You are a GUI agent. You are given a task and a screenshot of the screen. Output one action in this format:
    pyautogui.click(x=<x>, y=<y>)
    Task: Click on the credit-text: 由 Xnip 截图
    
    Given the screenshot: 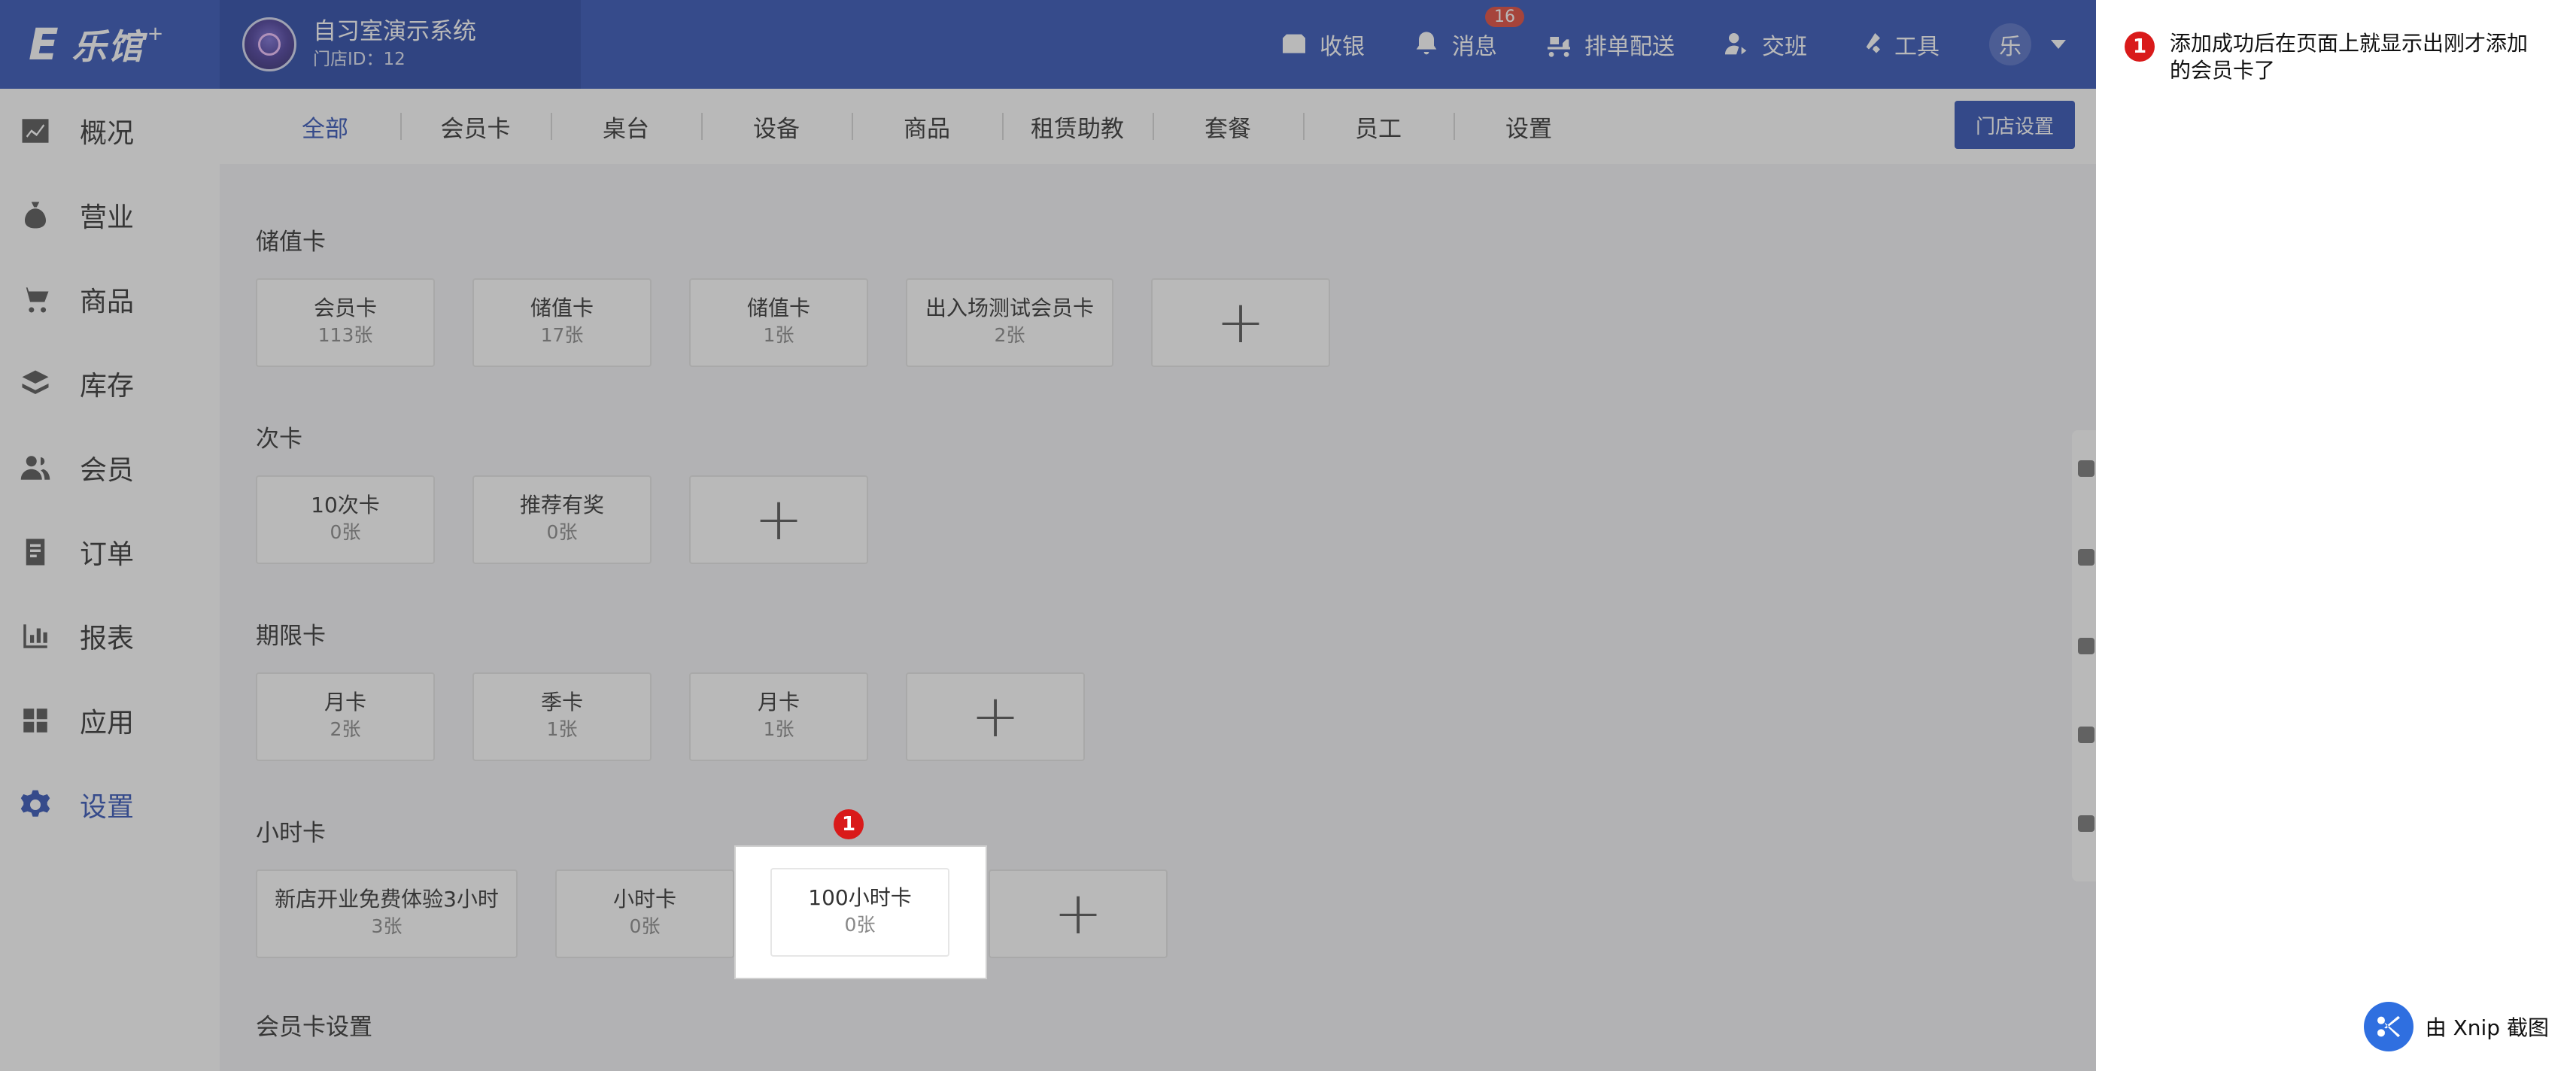 What is the action you would take?
    pyautogui.click(x=2487, y=1027)
    